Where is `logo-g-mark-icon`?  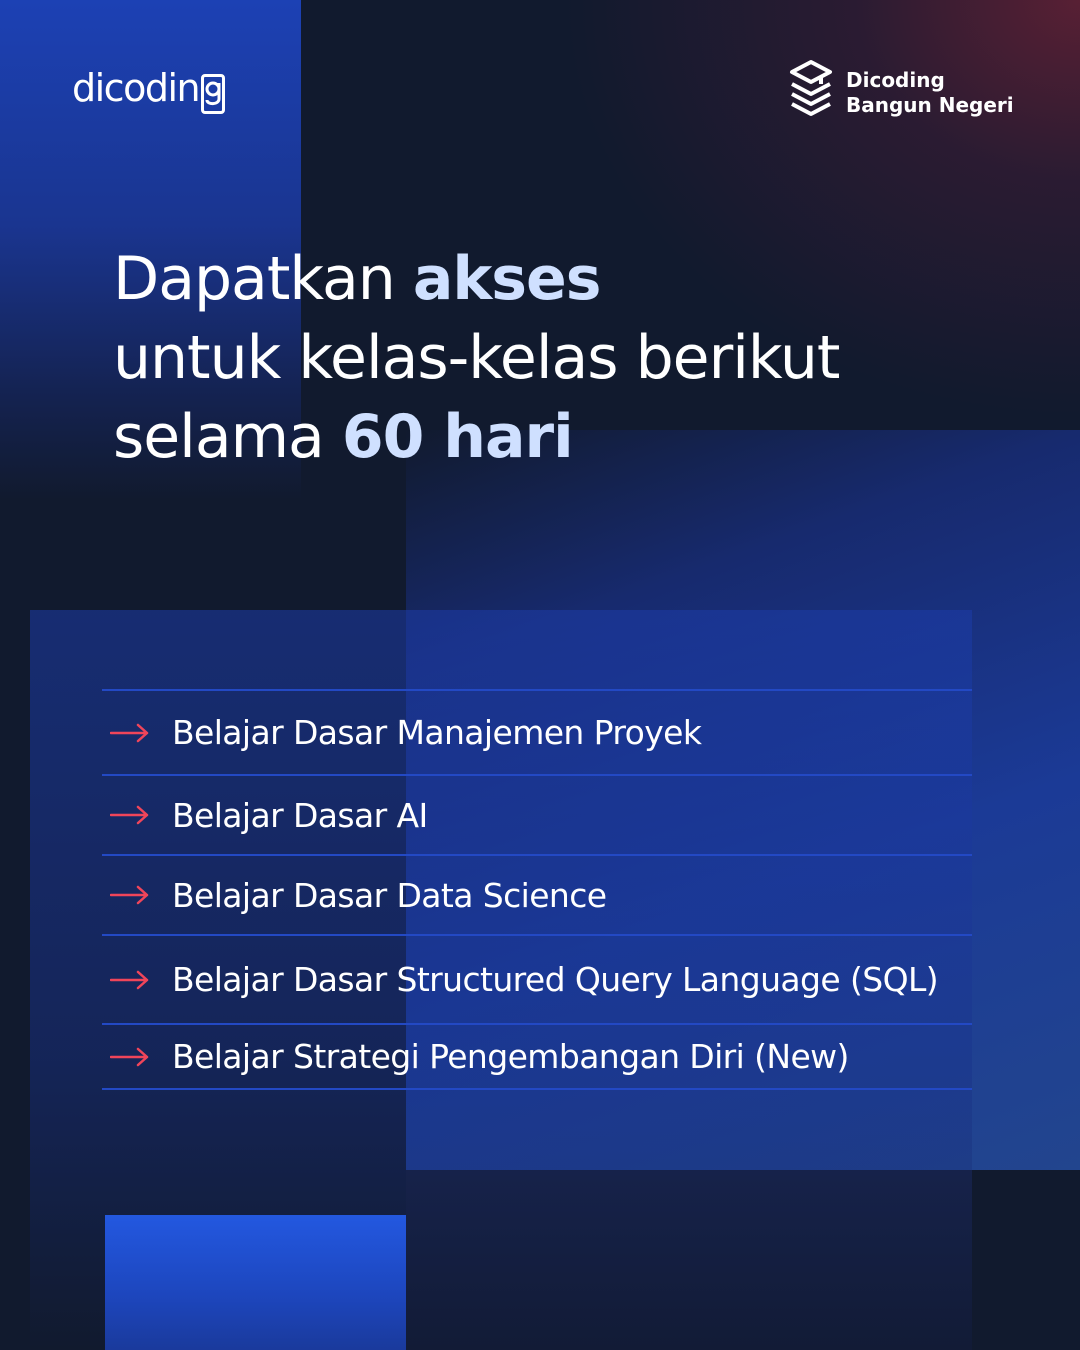 logo-g-mark-icon is located at coordinates (213, 94).